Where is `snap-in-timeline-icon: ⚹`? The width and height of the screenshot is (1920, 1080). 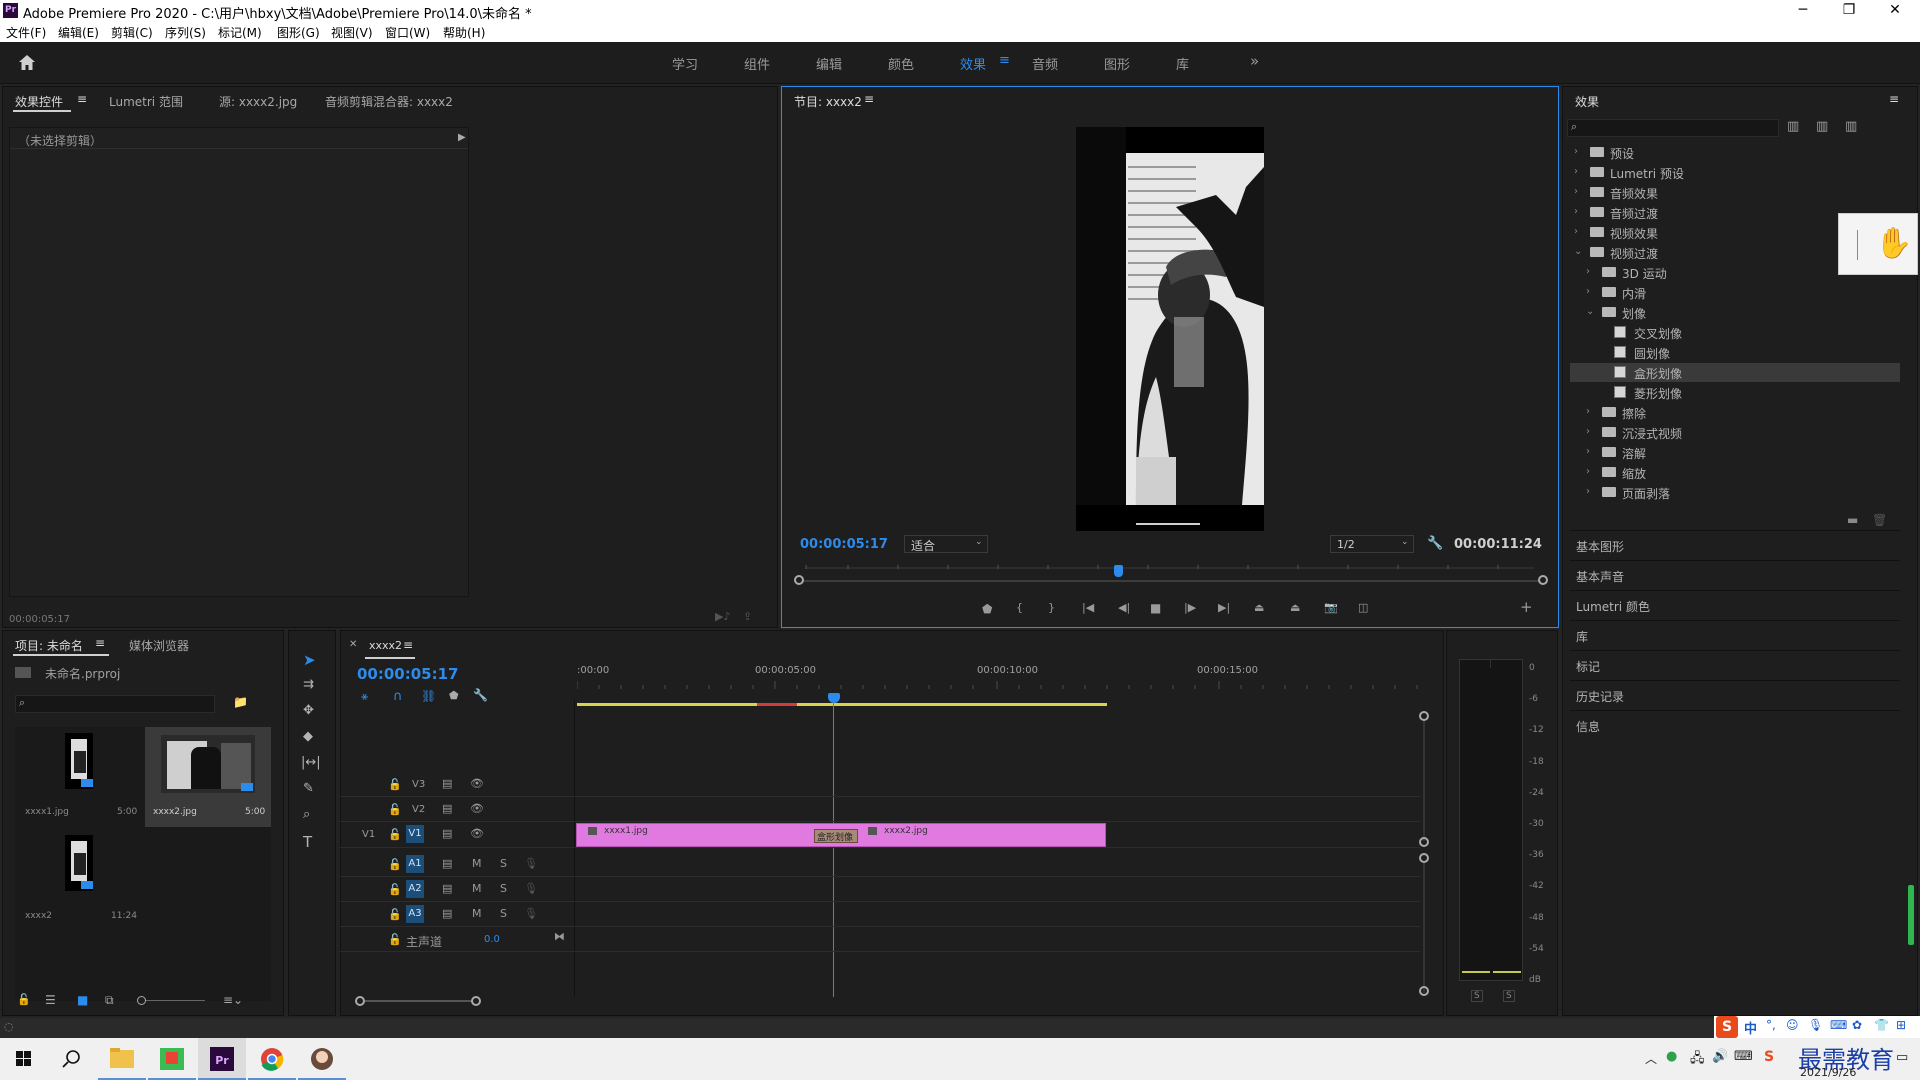
snap-in-timeline-icon: ⚹ is located at coordinates (364, 696).